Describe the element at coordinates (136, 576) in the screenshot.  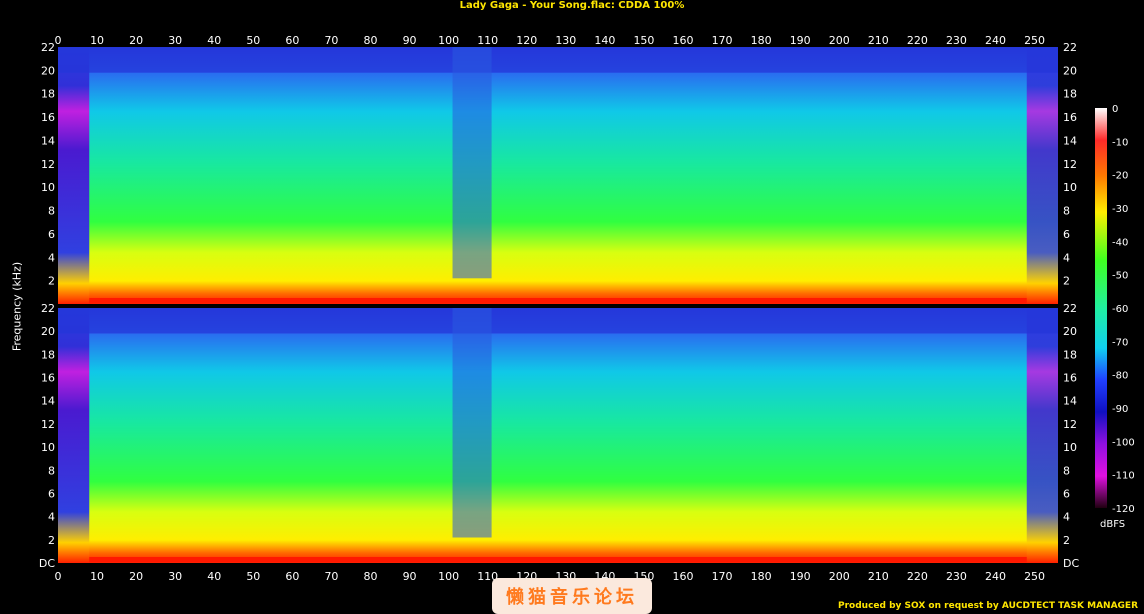
I see `x-tick-bottom: 20` at that location.